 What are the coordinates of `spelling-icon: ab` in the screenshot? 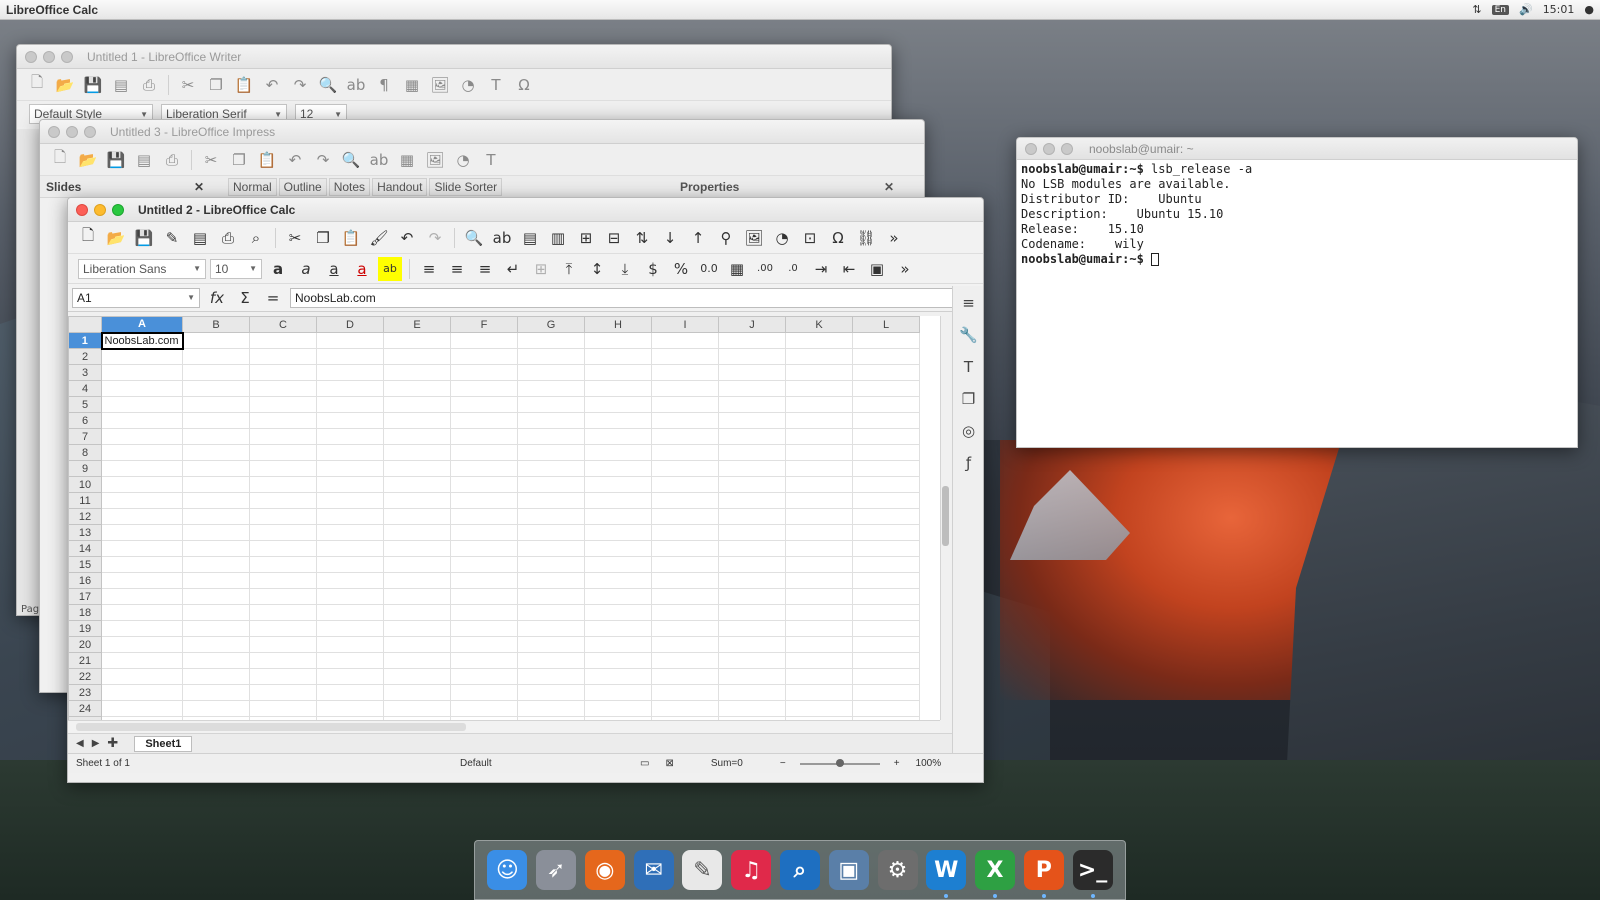 It's located at (502, 238).